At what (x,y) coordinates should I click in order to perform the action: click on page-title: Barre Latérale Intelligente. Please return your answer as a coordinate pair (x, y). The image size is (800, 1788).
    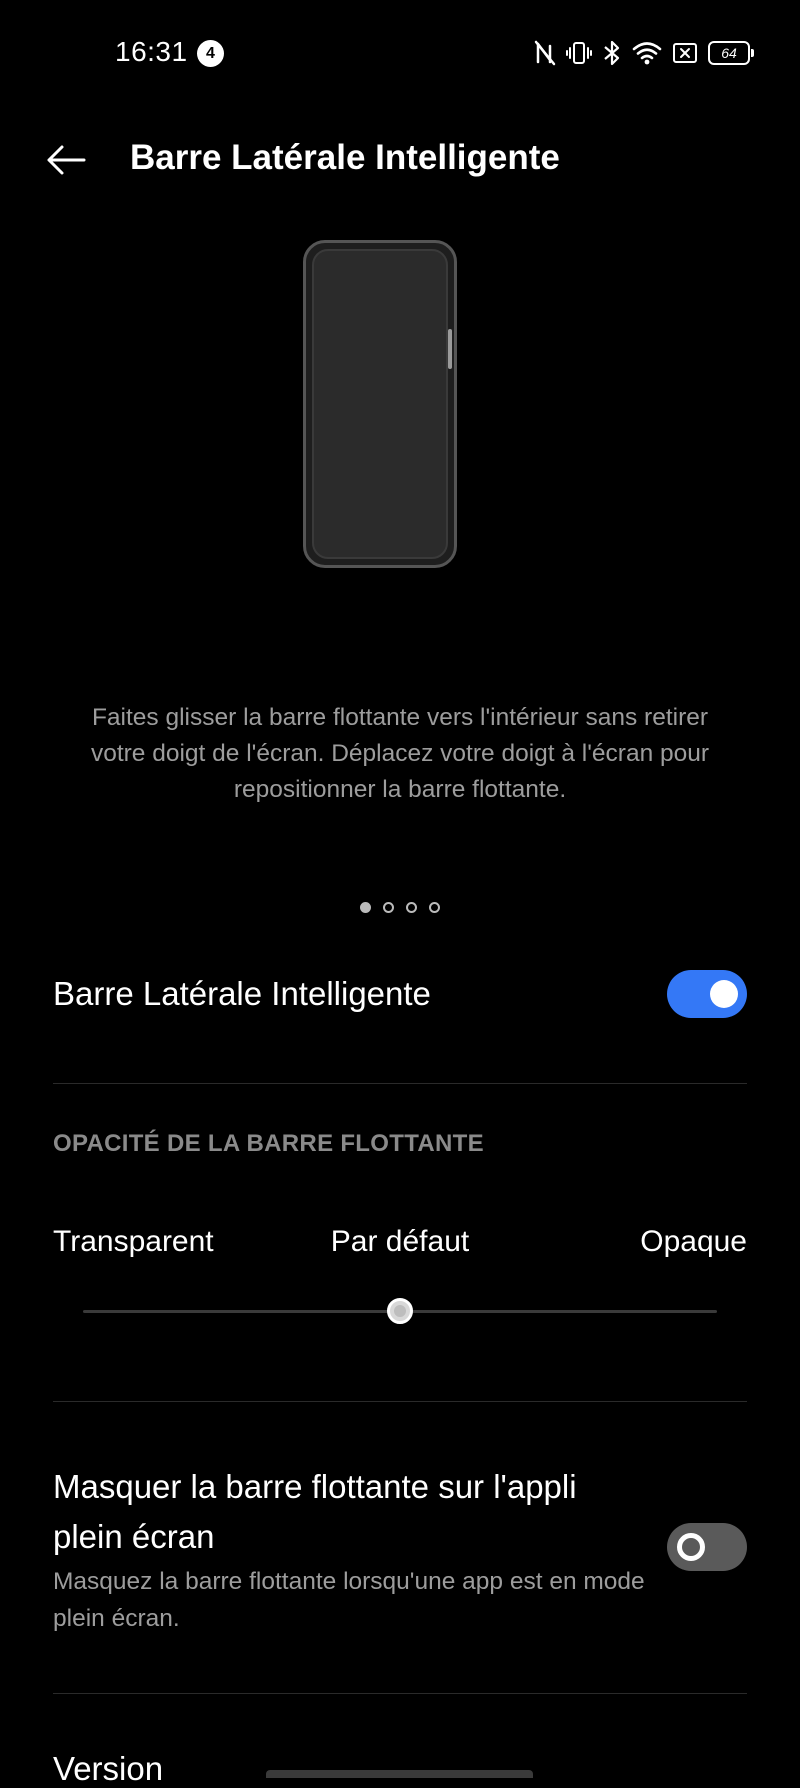
    Looking at the image, I should click on (345, 157).